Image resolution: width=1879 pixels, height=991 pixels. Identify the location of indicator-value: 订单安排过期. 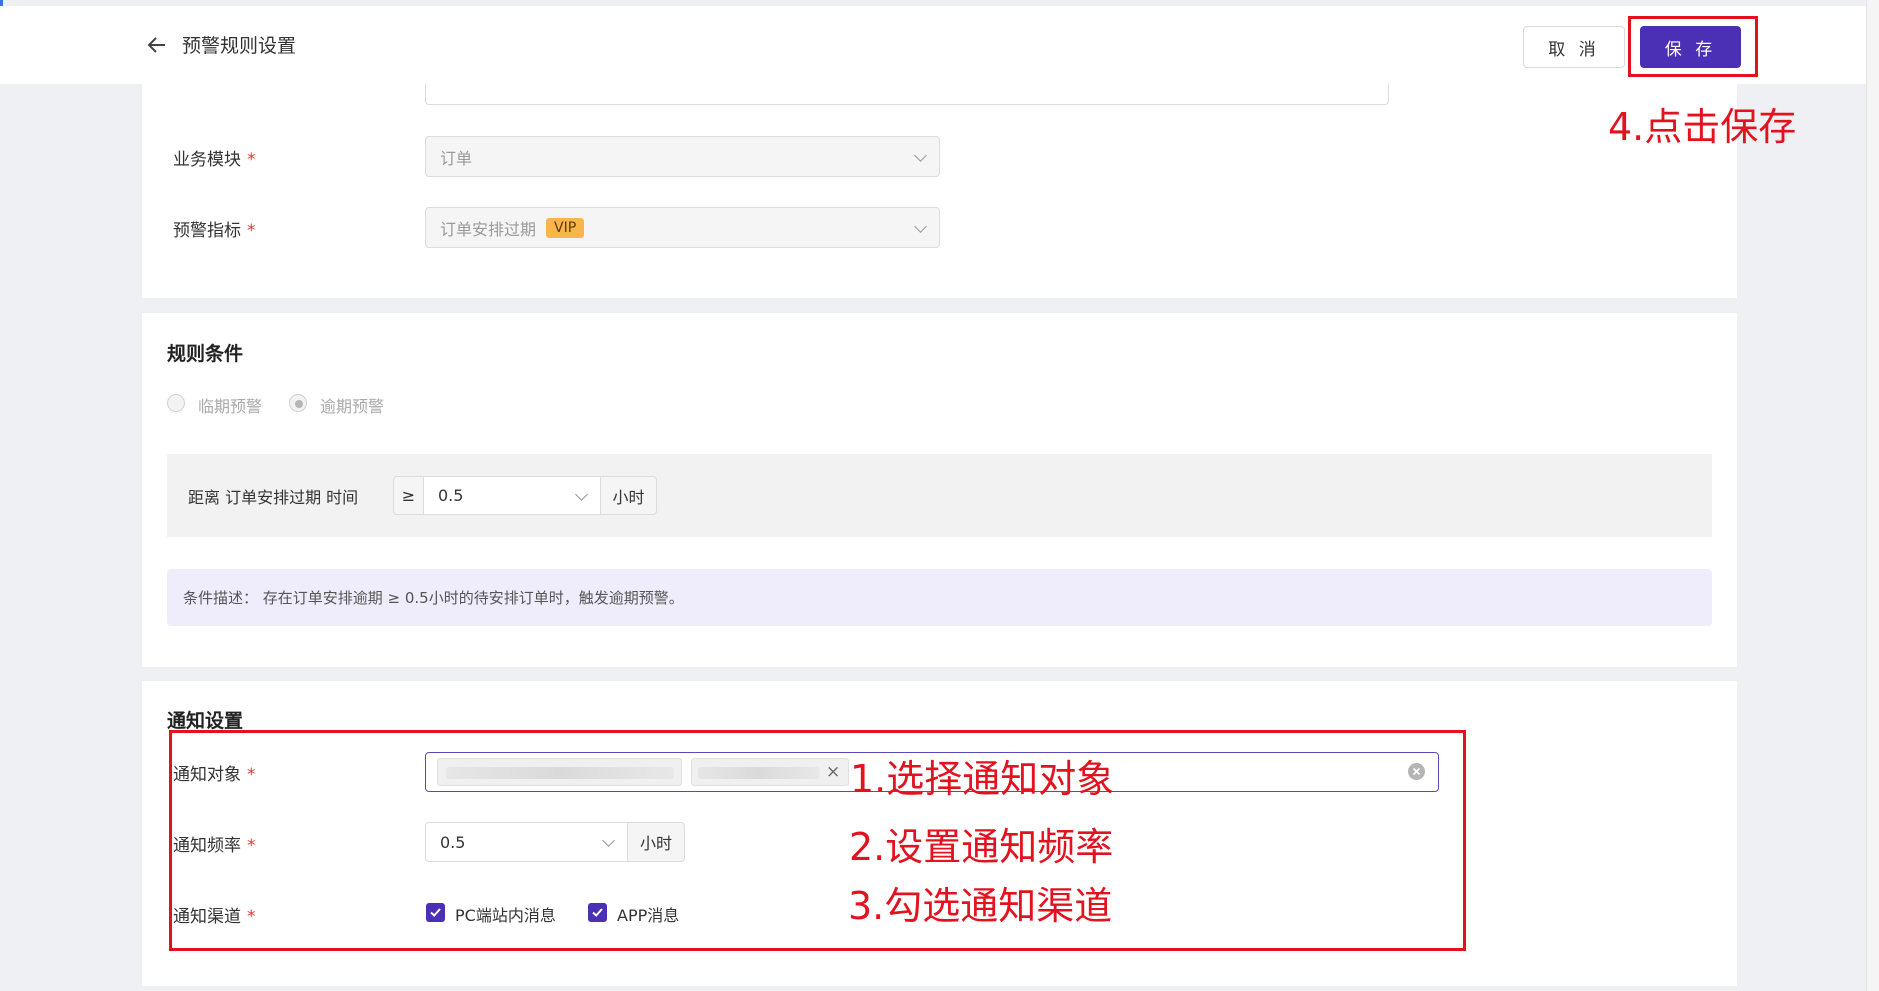
(488, 229).